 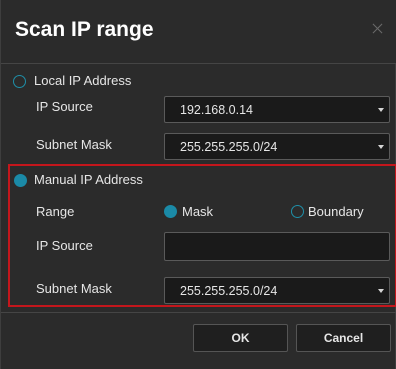 What do you see at coordinates (229, 147) in the screenshot?
I see `local-subnet-value: 255.255.255.0/24` at bounding box center [229, 147].